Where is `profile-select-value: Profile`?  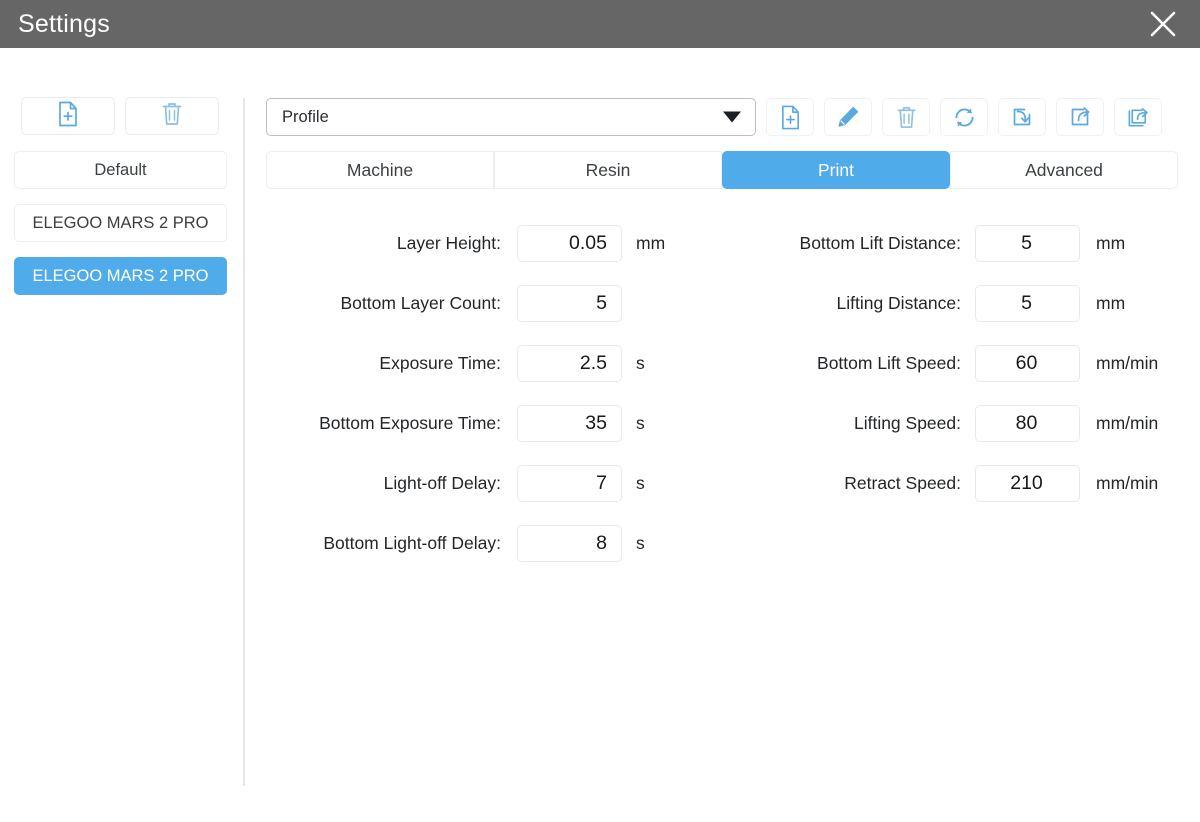 profile-select-value: Profile is located at coordinates (305, 116).